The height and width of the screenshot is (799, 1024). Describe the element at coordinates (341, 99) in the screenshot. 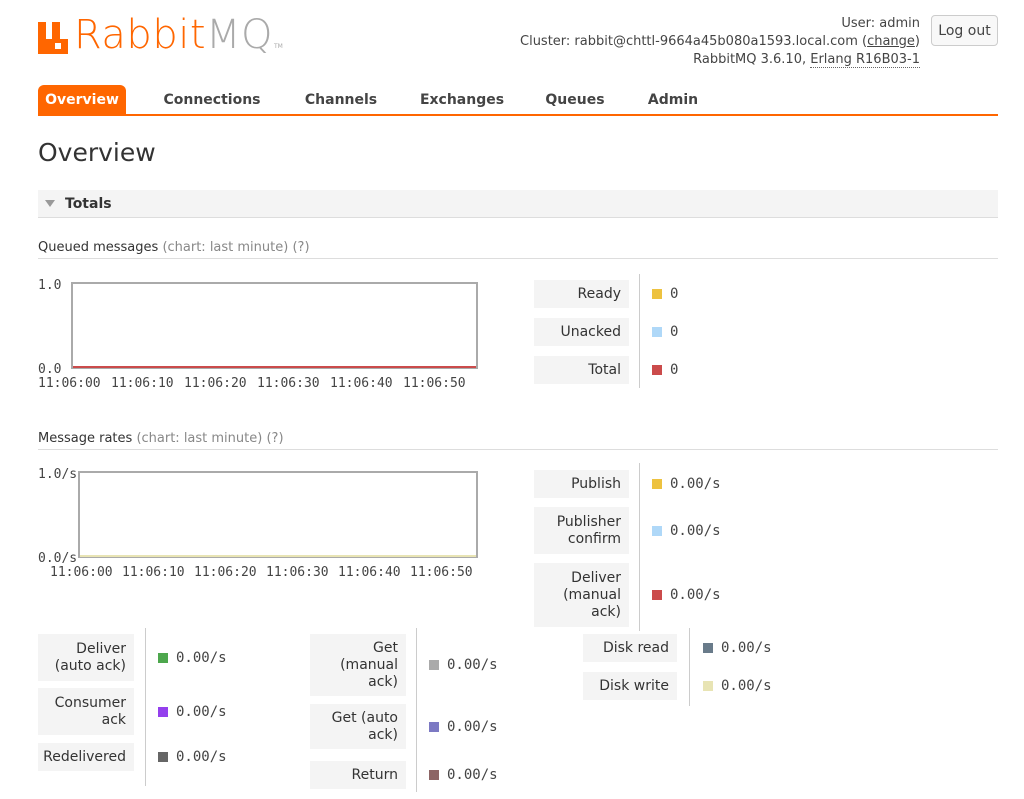

I see `tab-channels: Channels` at that location.